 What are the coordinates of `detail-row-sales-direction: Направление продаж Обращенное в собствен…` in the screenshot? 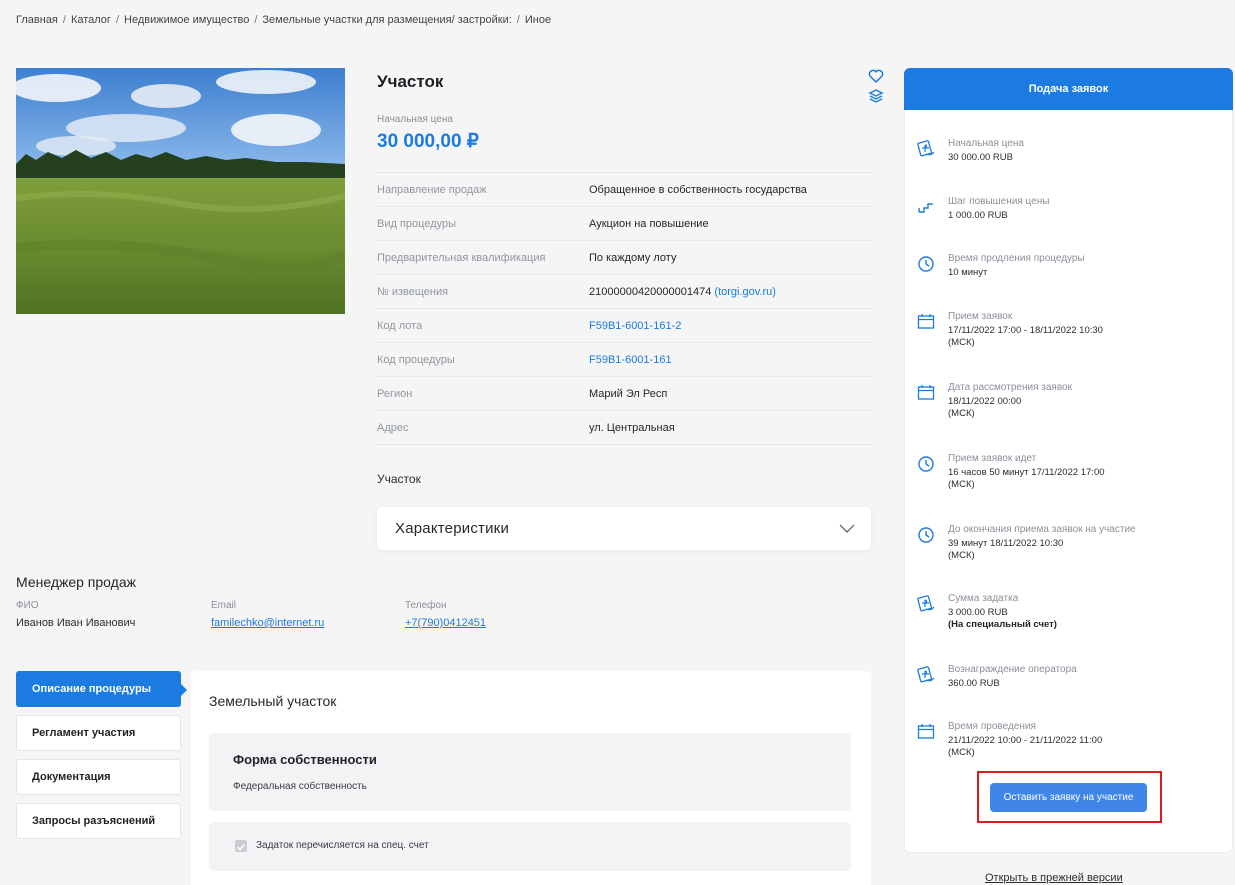 It's located at (624, 189).